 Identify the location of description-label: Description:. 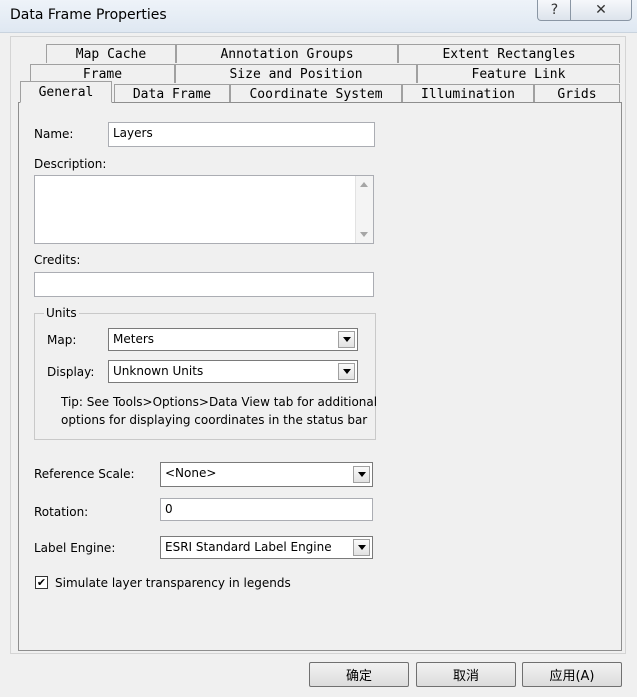
(70, 164).